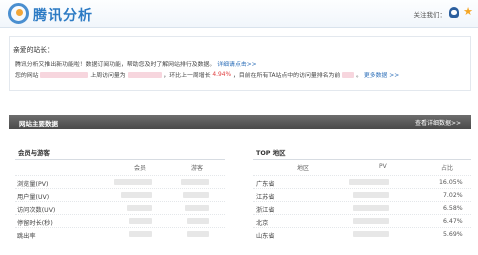  What do you see at coordinates (265, 236) in the screenshot?
I see `region-name: 山东省` at bounding box center [265, 236].